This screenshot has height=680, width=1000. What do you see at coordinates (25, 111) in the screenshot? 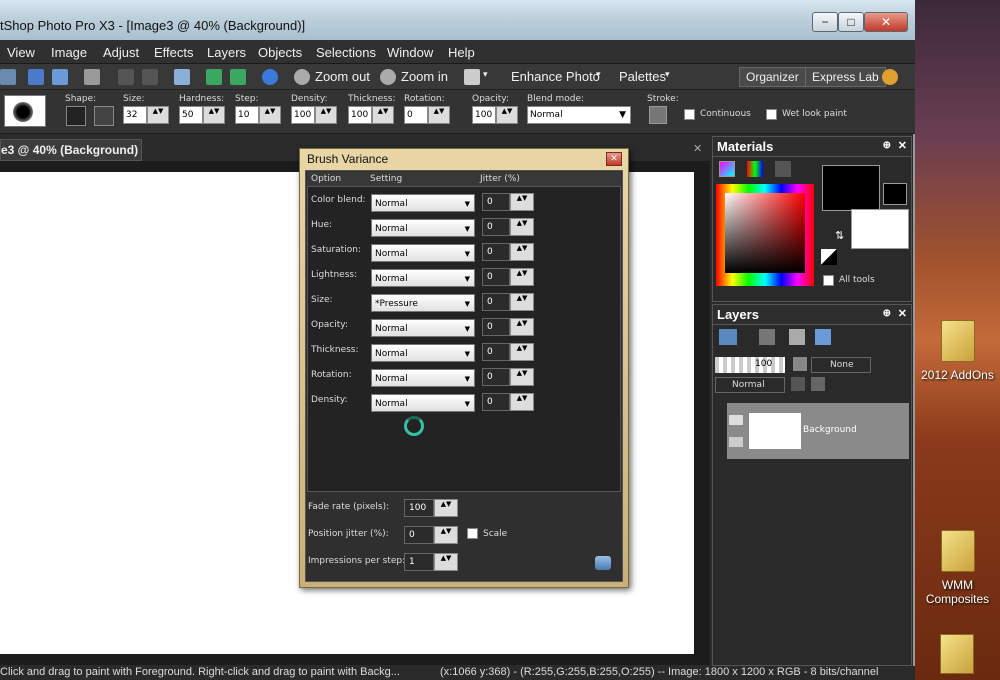
I see `brush-preview` at bounding box center [25, 111].